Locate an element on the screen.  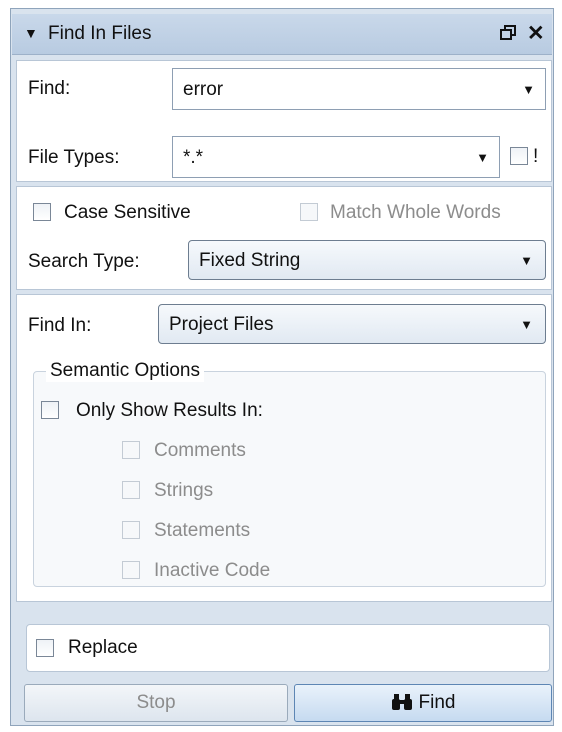
replace-checkbox is located at coordinates (45, 648).